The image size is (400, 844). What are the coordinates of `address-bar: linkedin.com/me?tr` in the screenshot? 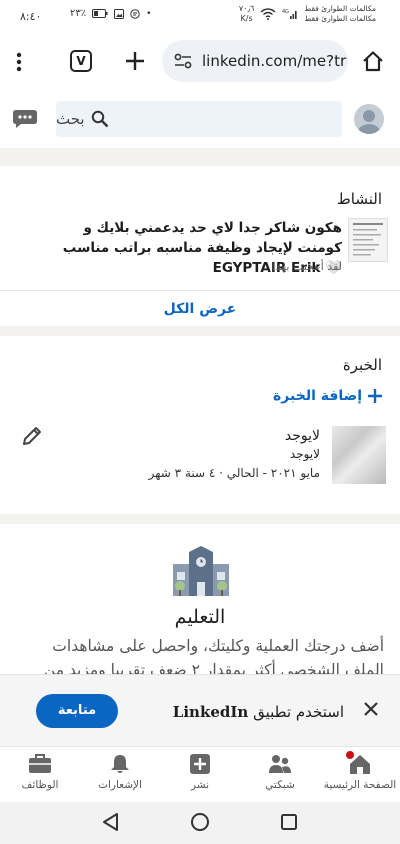 It's located at (255, 61).